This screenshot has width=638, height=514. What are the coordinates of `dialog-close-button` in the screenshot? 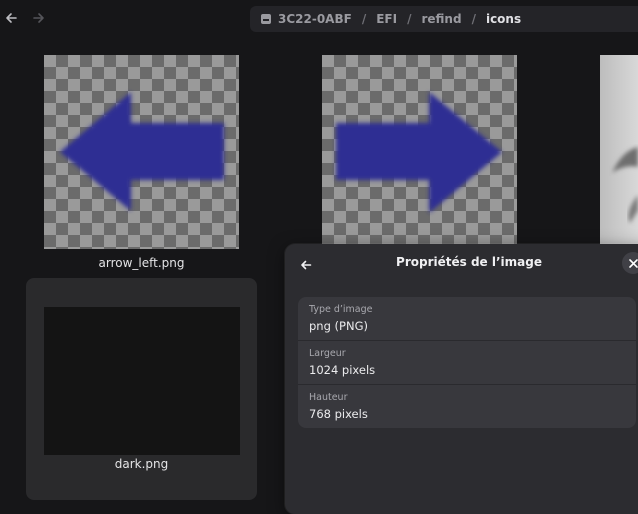 It's located at (630, 263).